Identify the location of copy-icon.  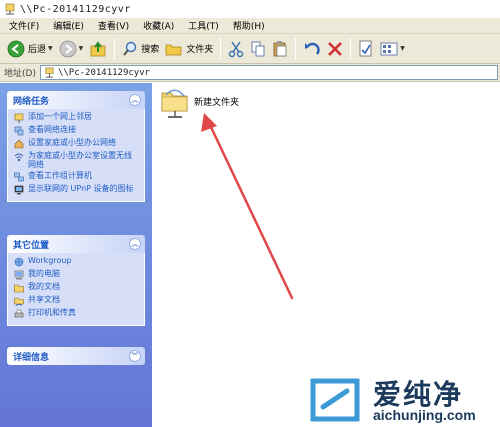
(258, 48).